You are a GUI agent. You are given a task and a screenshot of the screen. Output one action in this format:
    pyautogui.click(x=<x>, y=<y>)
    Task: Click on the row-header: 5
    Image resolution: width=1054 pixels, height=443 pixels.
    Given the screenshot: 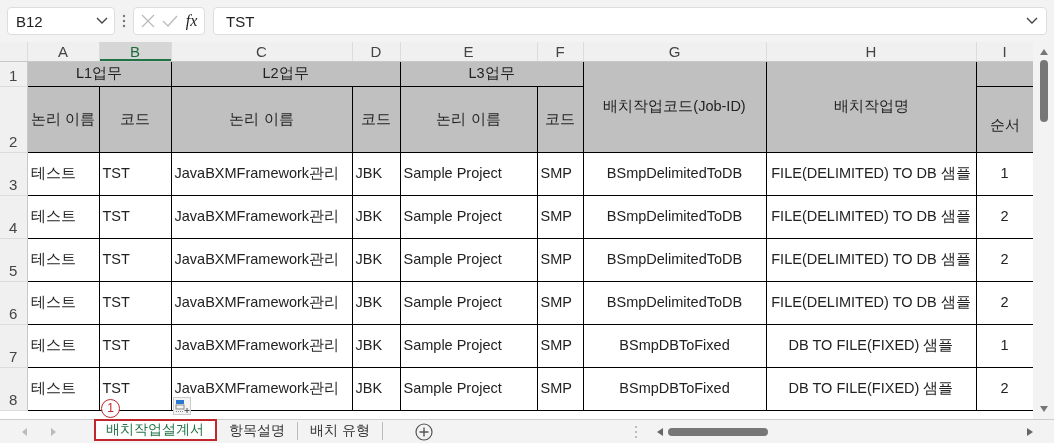 What is the action you would take?
    pyautogui.click(x=13, y=259)
    